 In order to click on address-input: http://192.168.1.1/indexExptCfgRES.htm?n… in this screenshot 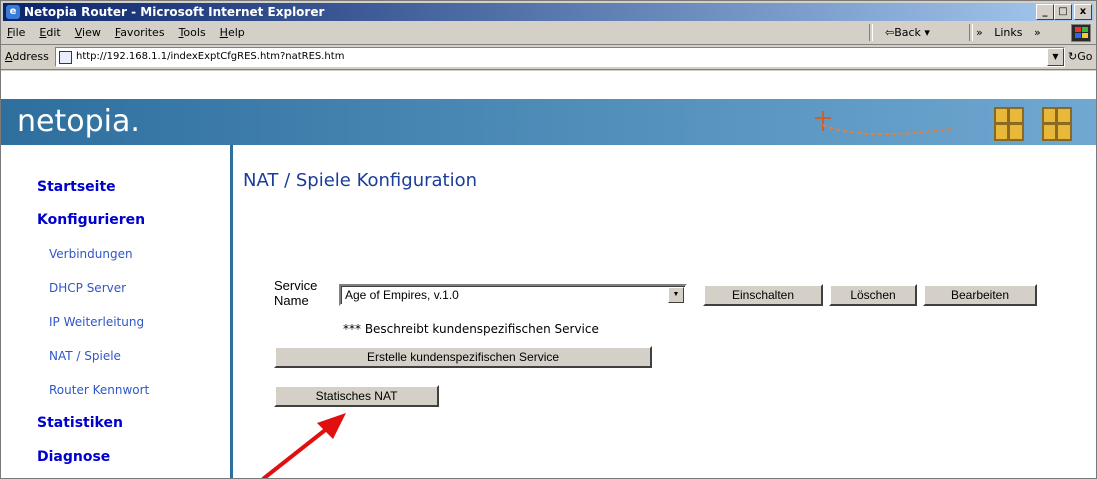, I will do `click(560, 57)`.